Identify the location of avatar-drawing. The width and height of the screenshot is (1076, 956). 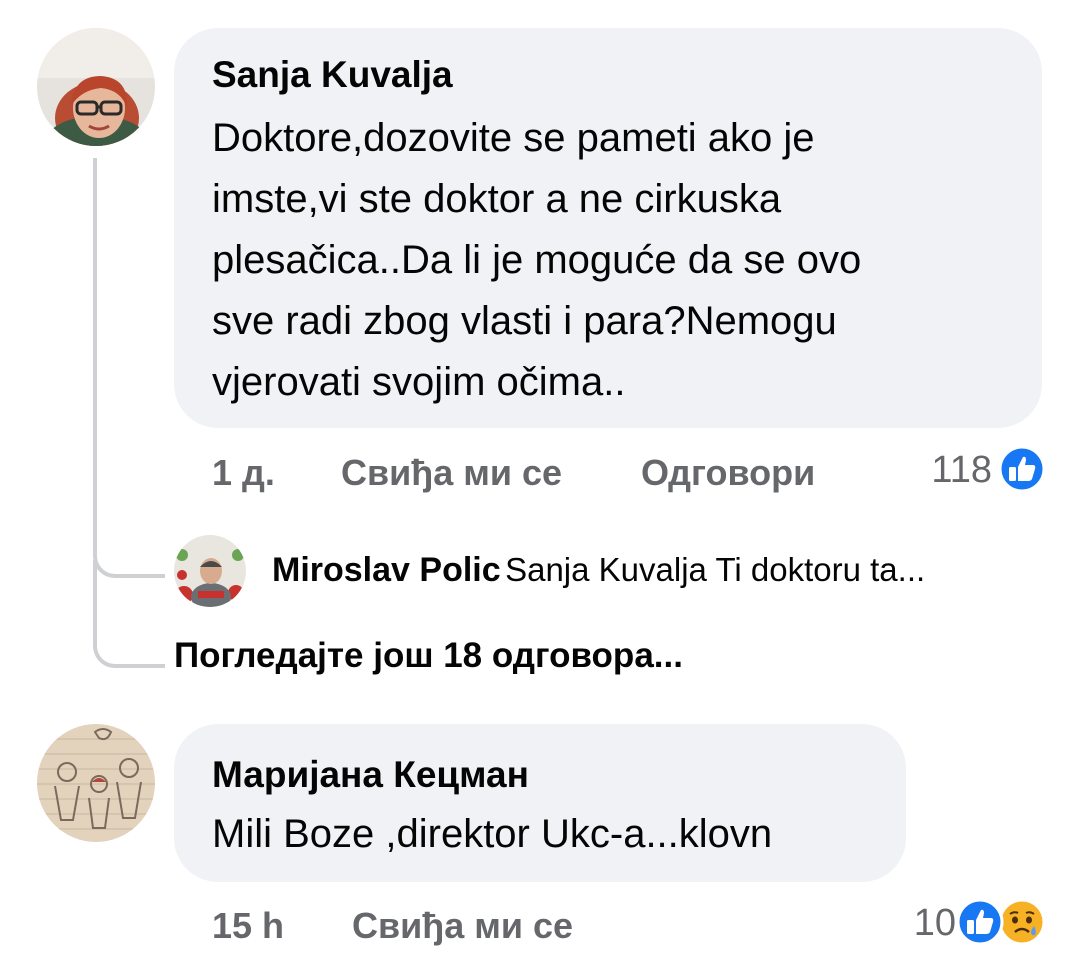
(96, 783).